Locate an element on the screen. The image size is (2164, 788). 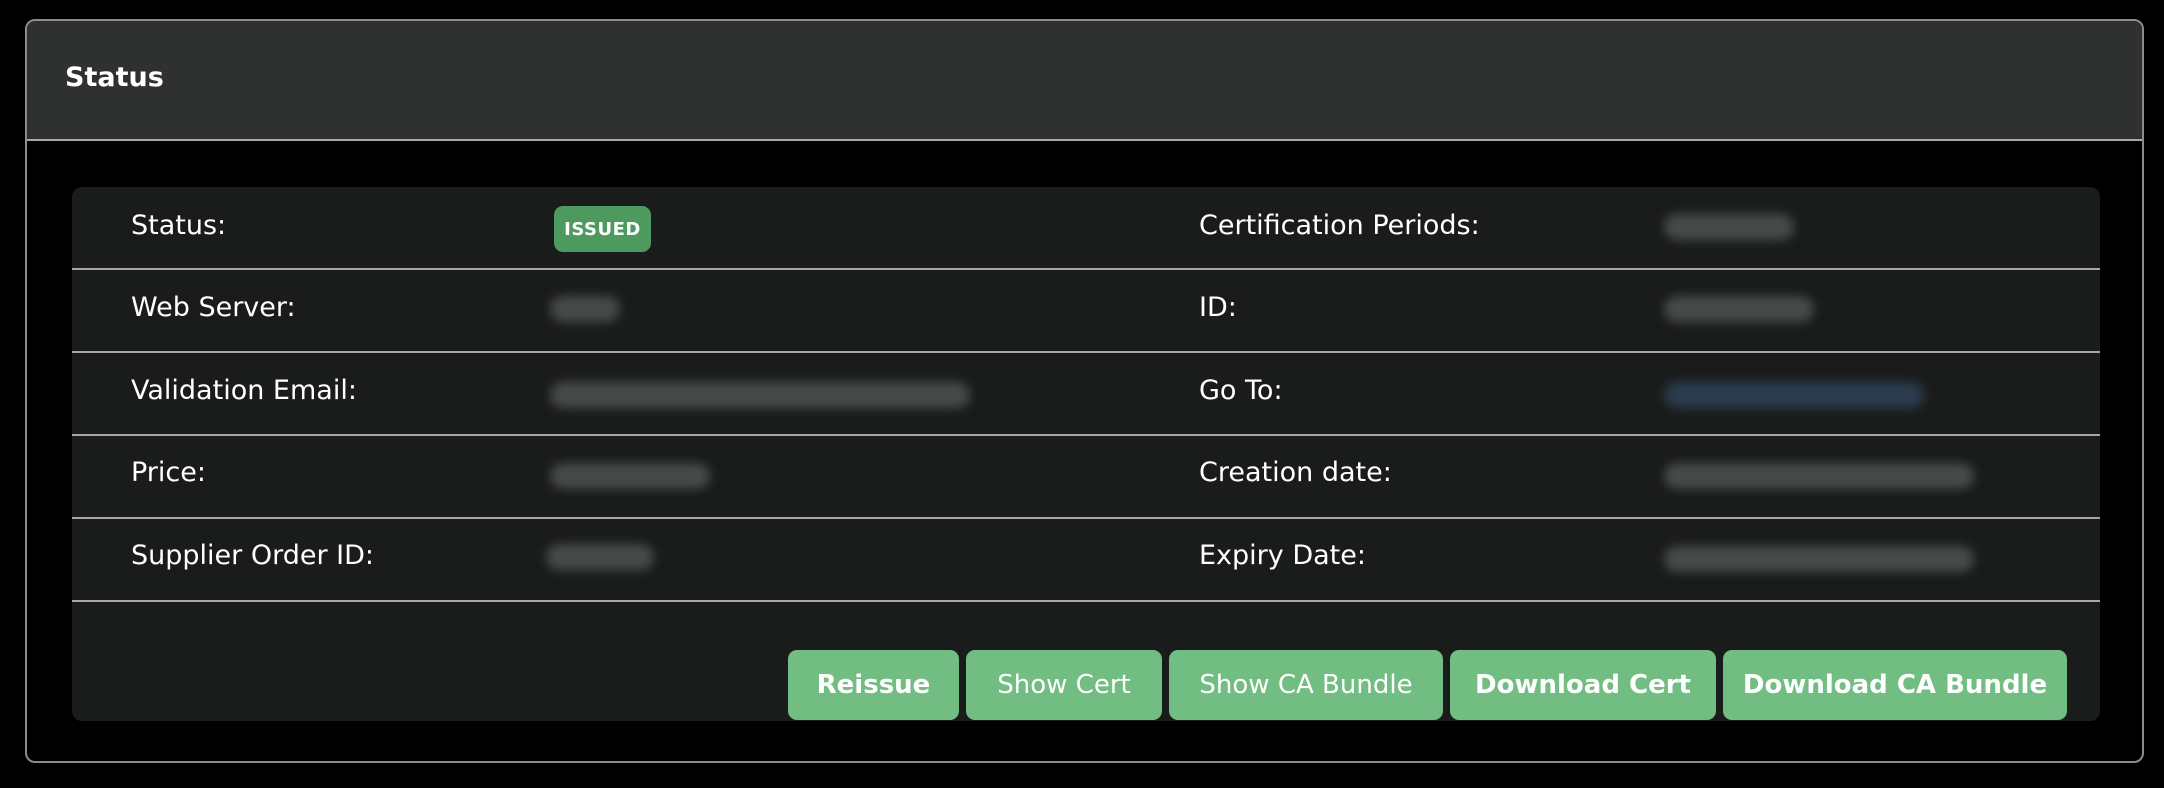
show-ca-bundle-button: Show CA Bundle is located at coordinates (1306, 685).